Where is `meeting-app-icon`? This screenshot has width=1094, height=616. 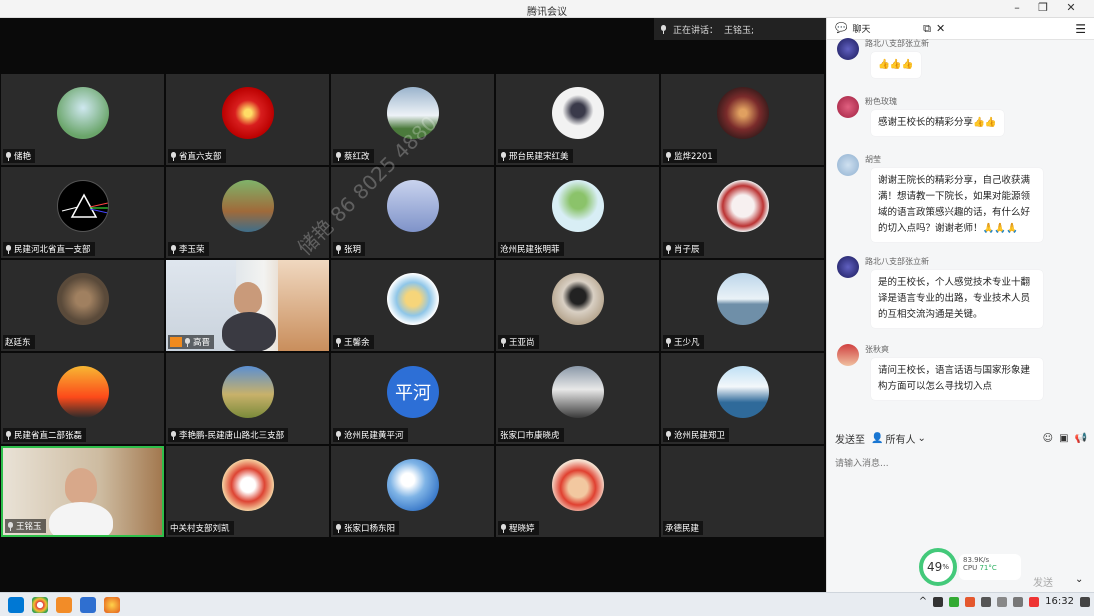 meeting-app-icon is located at coordinates (88, 604).